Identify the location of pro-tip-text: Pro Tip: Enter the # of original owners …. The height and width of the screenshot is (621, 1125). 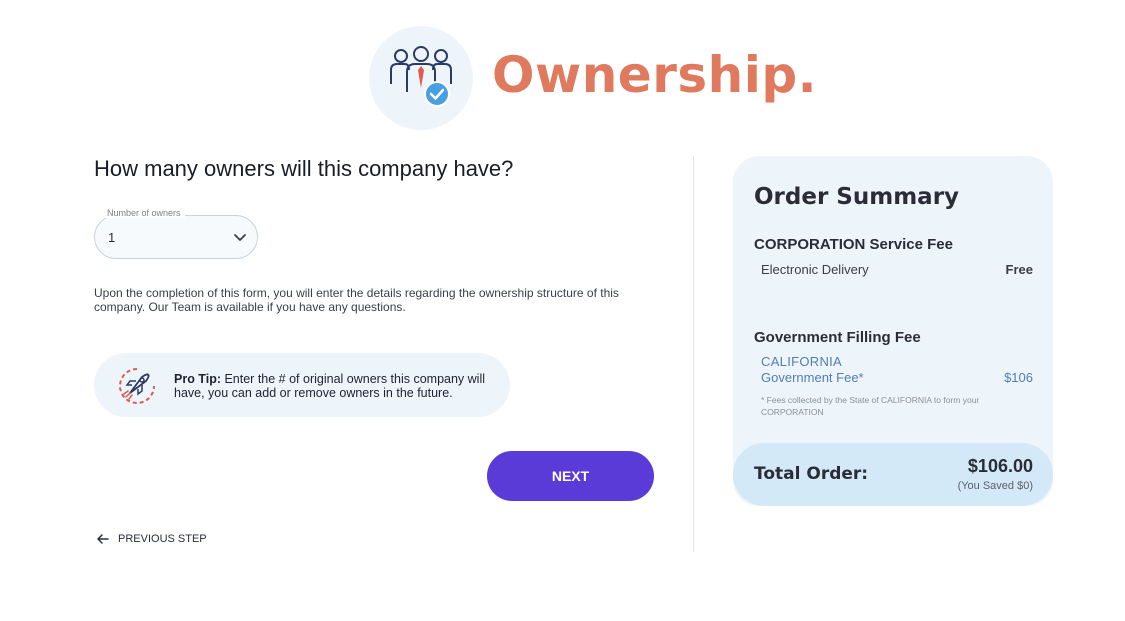
(339, 386).